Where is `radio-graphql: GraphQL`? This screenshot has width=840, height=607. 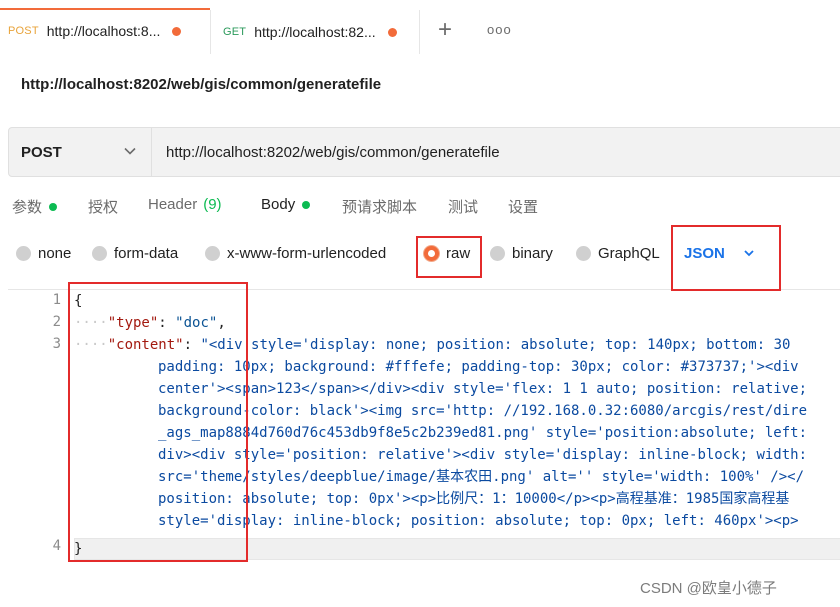 radio-graphql: GraphQL is located at coordinates (618, 253).